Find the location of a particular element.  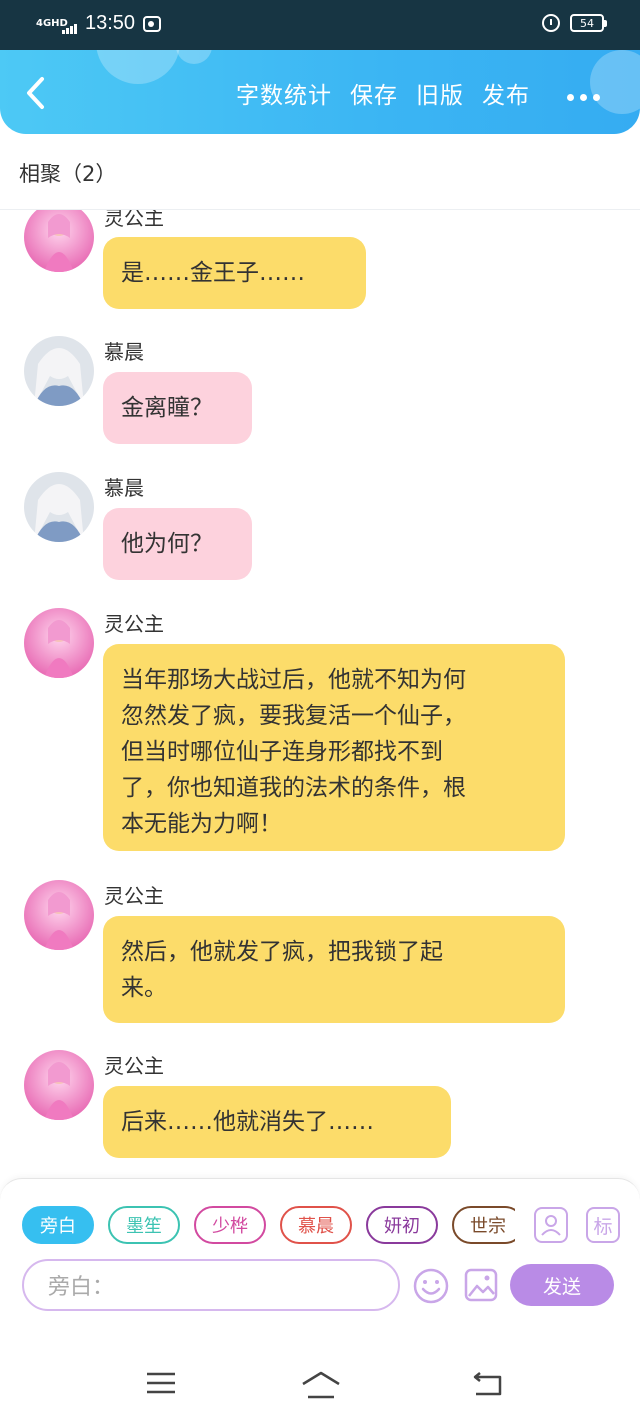

character-chip-narrator: 旁白 is located at coordinates (58, 1225).